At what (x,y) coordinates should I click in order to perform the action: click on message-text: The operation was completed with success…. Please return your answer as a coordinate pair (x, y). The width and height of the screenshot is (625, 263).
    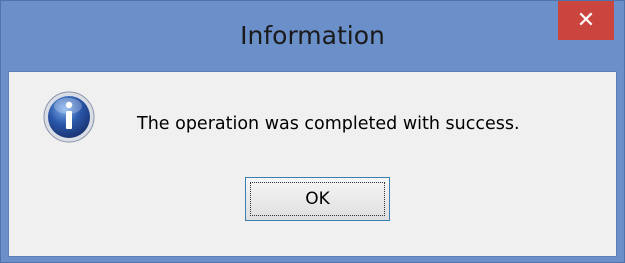
    Looking at the image, I should click on (328, 124).